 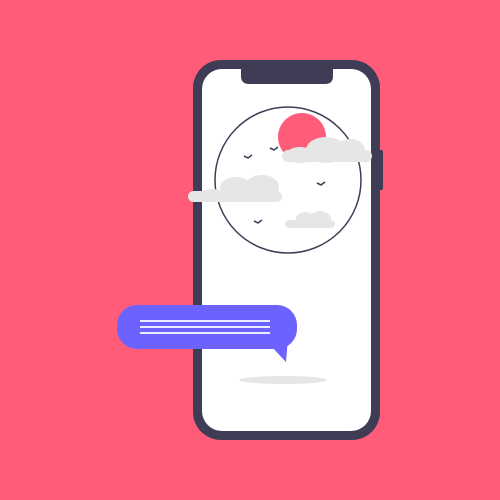 What do you see at coordinates (283, 380) in the screenshot?
I see `ground-shadow` at bounding box center [283, 380].